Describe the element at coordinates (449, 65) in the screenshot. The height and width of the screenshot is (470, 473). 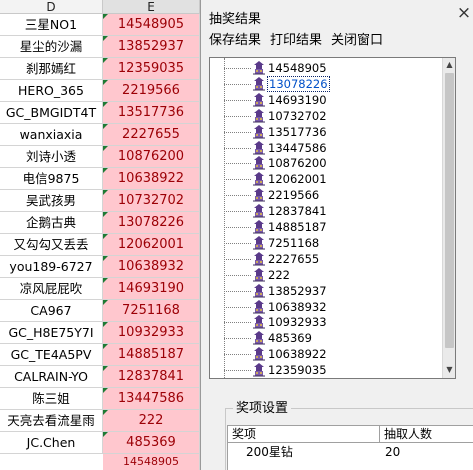
I see `scroll-up-icon: ▲` at that location.